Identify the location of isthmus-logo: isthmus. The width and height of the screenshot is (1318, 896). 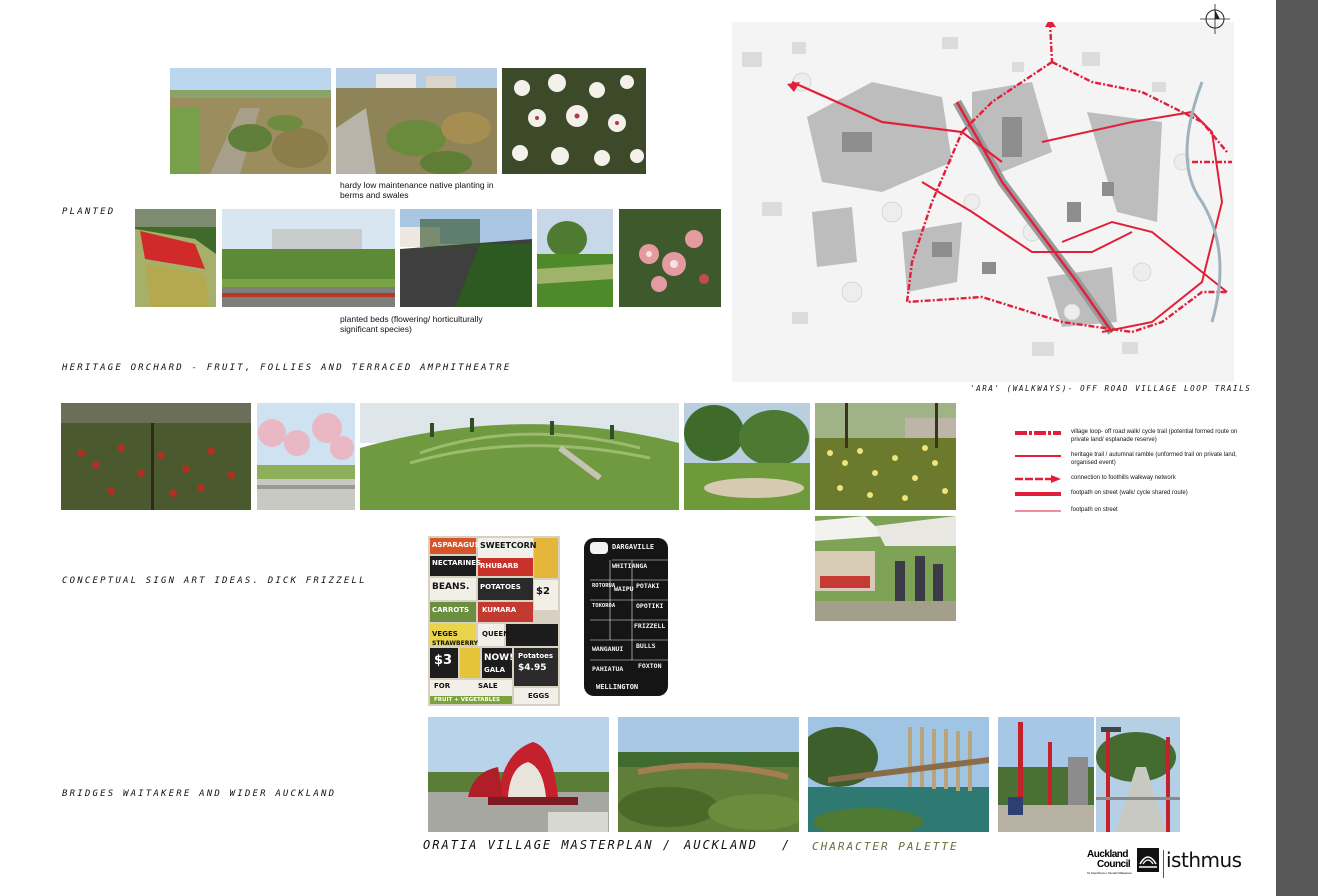
(1204, 860).